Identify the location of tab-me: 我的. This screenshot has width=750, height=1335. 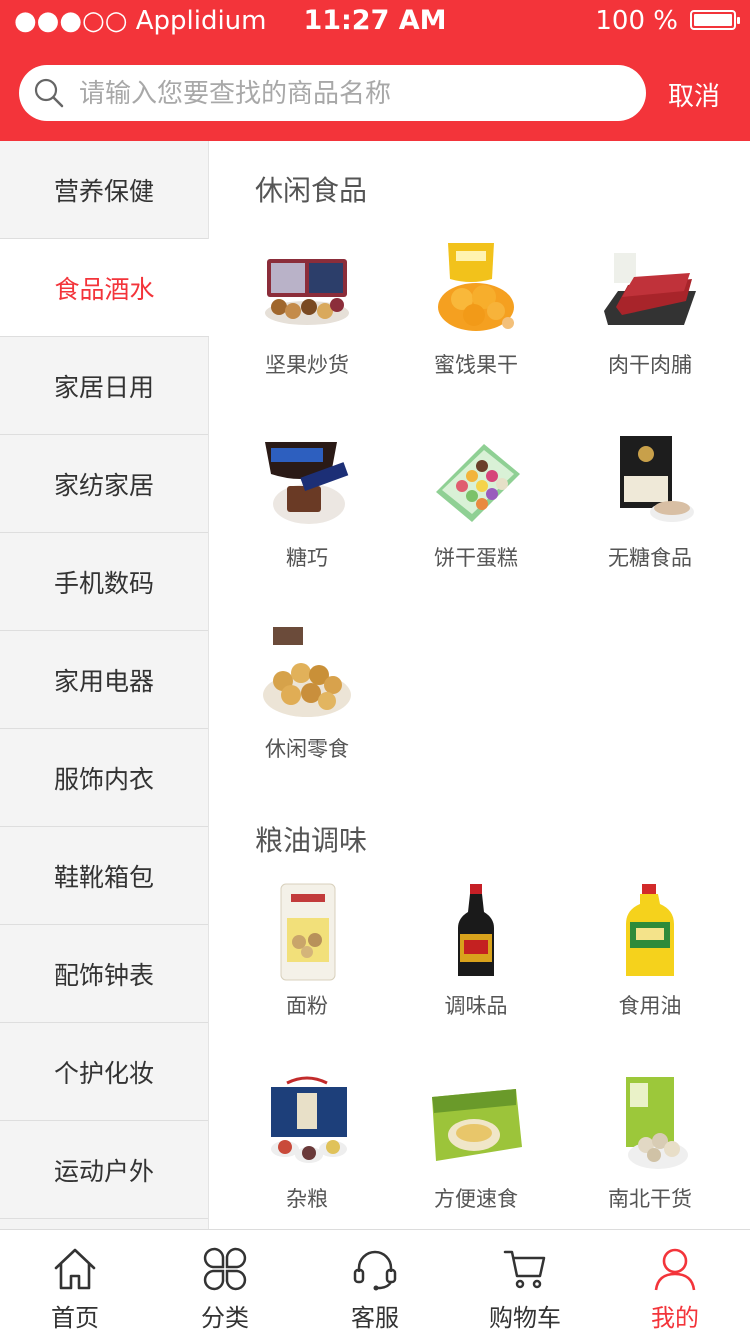
(675, 1282).